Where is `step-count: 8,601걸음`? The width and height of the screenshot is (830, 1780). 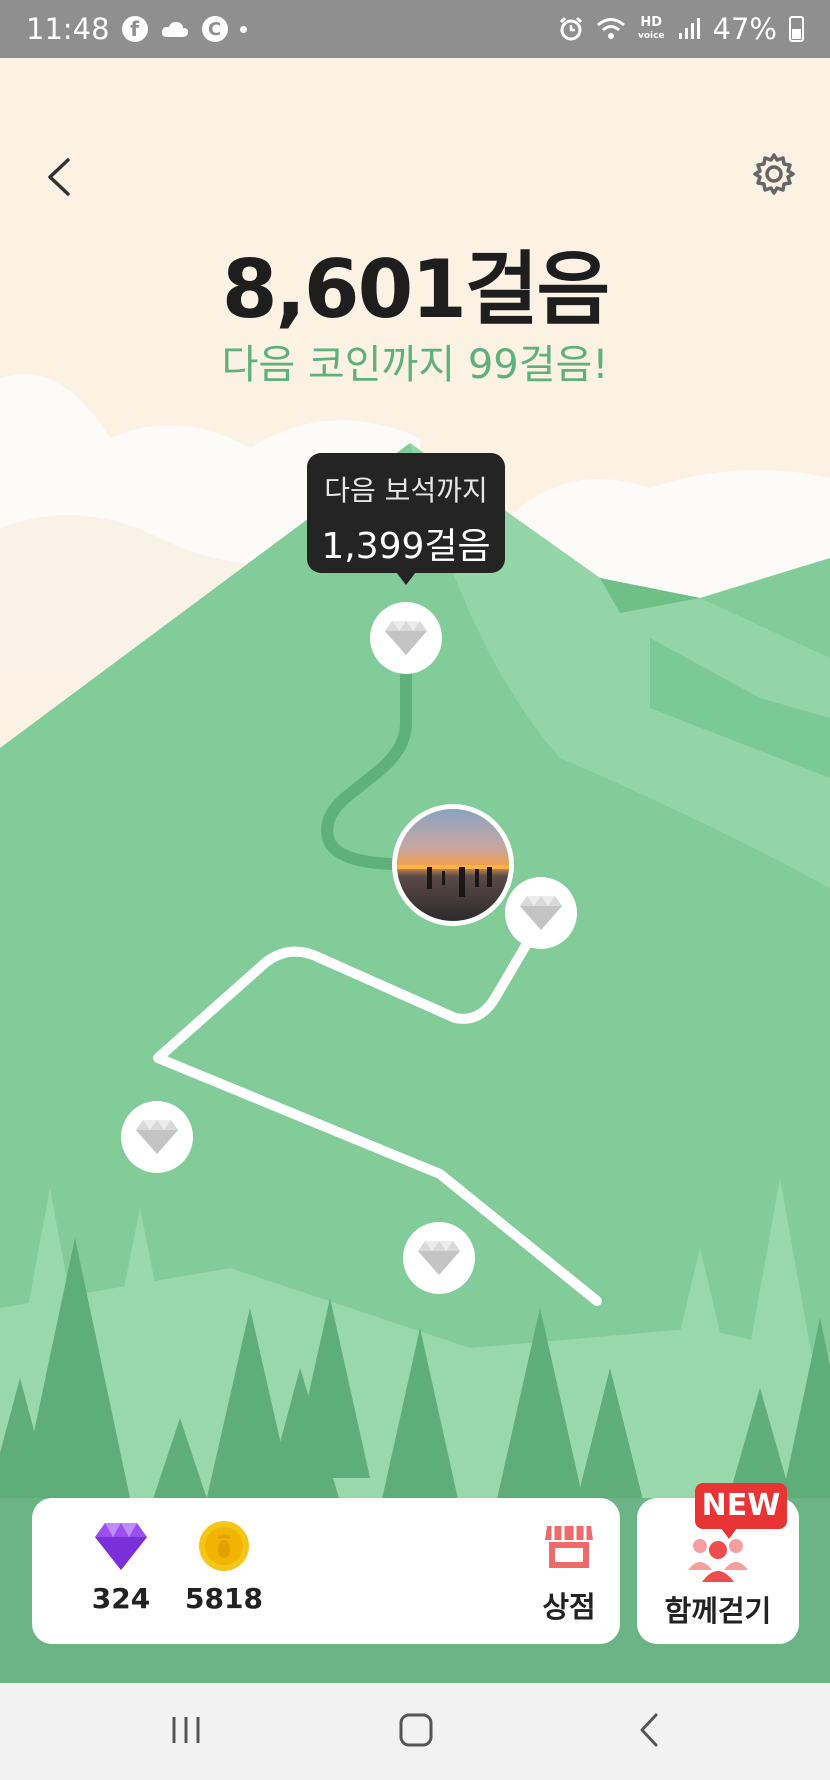 step-count: 8,601걸음 is located at coordinates (415, 289).